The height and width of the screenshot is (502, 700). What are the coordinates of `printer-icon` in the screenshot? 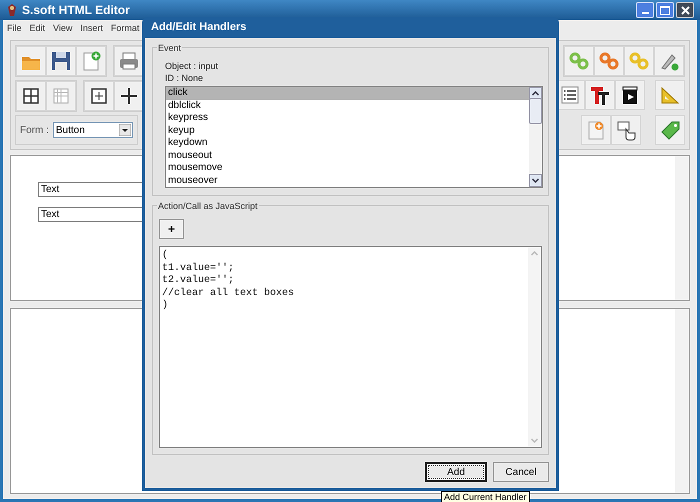 It's located at (129, 61).